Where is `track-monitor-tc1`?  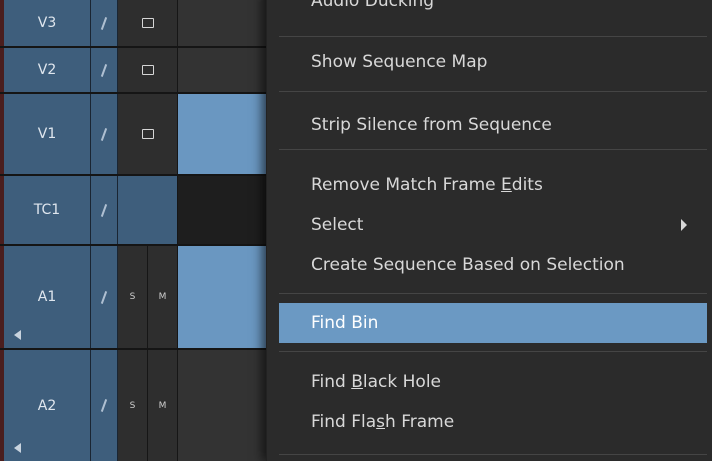 track-monitor-tc1 is located at coordinates (148, 210).